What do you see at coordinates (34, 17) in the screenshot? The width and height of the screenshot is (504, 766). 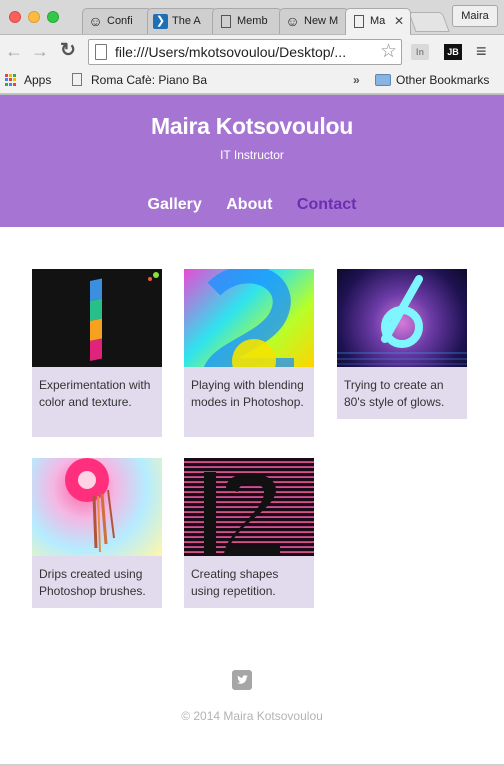 I see `minimize-window-button` at bounding box center [34, 17].